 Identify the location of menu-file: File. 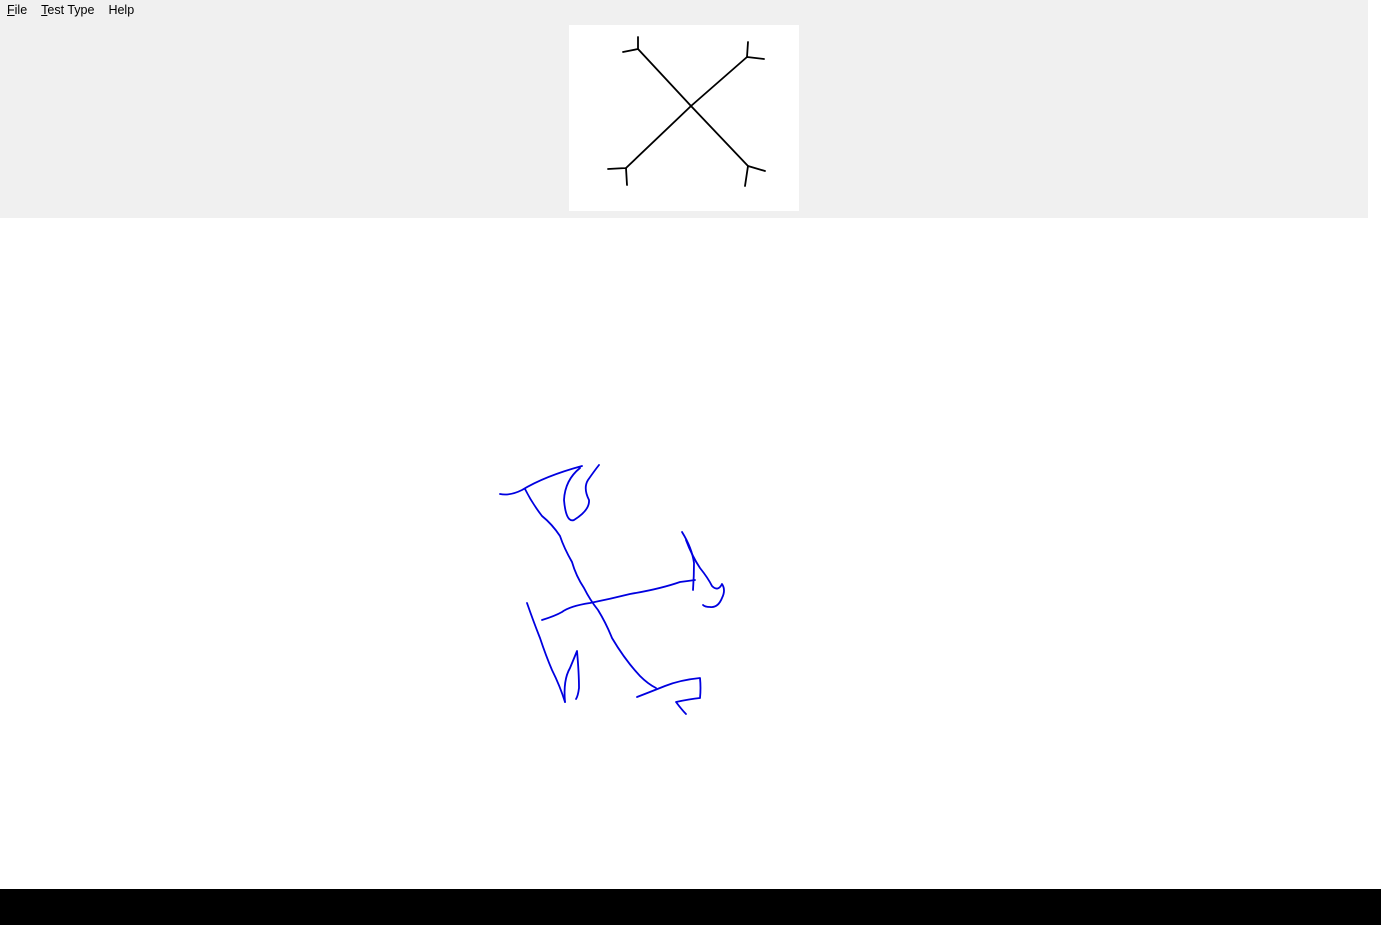
(17, 10).